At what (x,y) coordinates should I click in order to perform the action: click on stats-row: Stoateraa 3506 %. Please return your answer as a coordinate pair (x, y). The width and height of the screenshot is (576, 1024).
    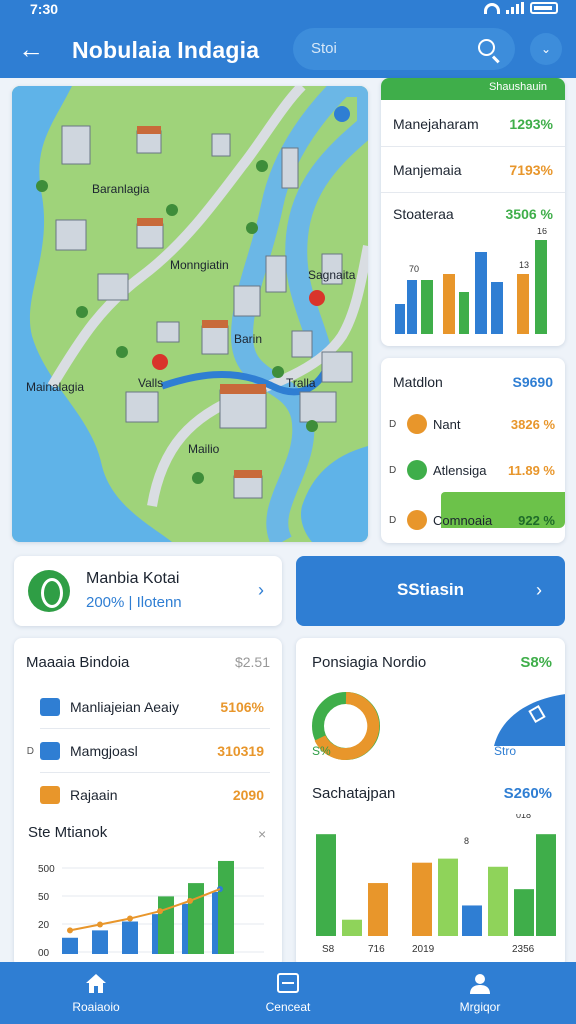
    Looking at the image, I should click on (473, 214).